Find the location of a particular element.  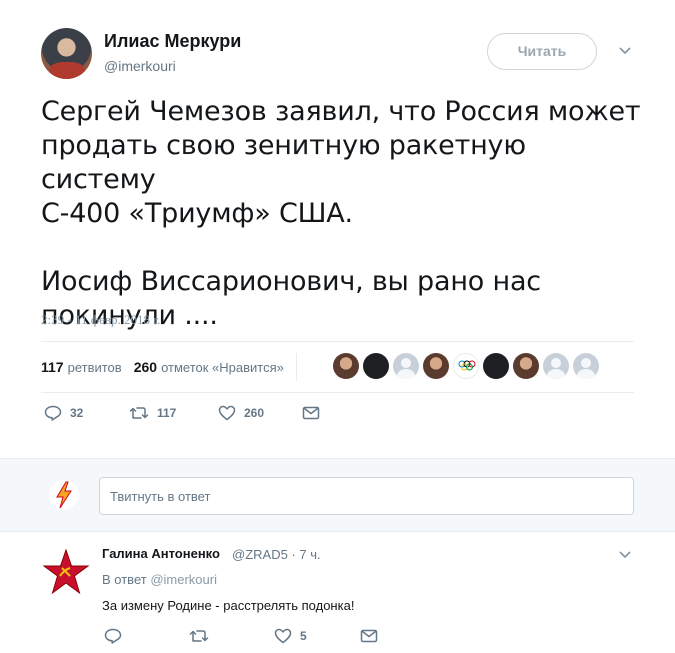

retweets-count: 117 is located at coordinates (52, 367).